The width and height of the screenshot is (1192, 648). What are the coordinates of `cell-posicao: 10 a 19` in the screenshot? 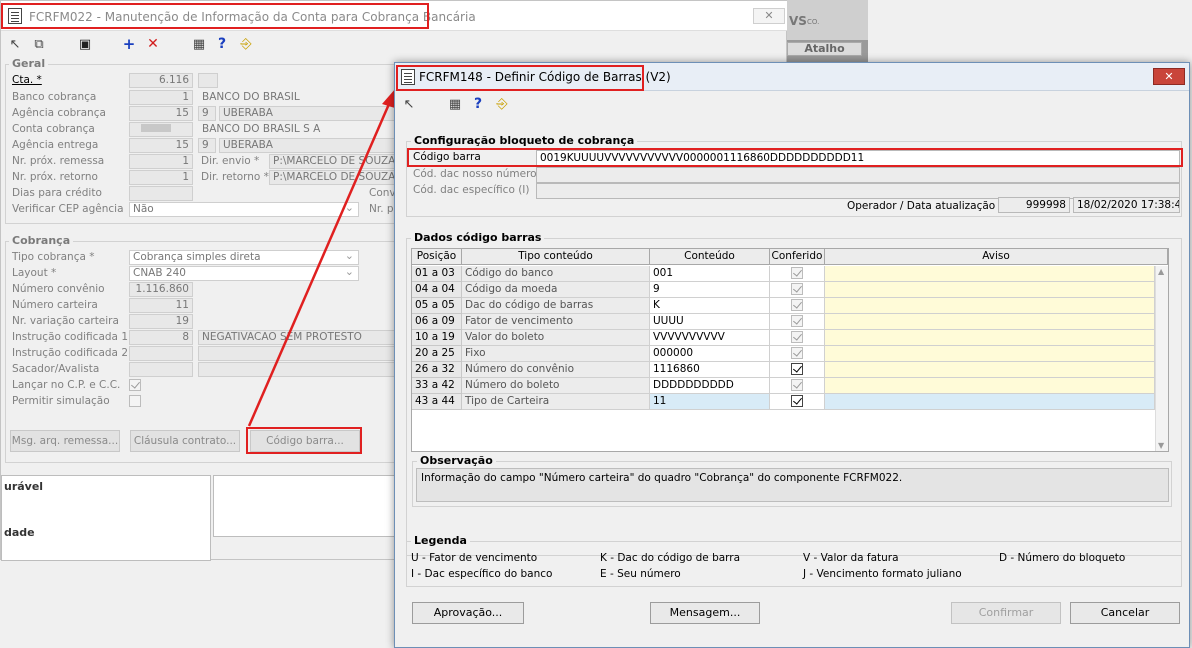 It's located at (437, 338).